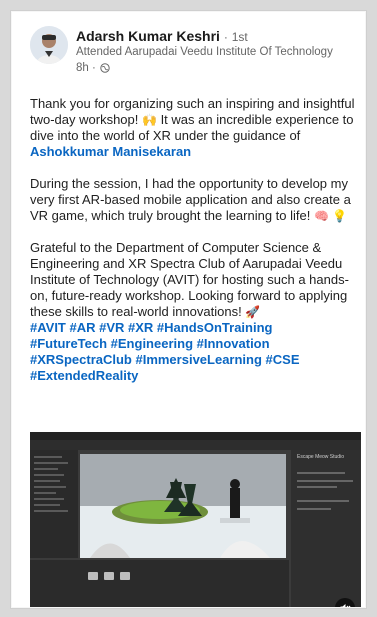 This screenshot has height=617, width=377. I want to click on raised-hands-emoji: 🙌, so click(149, 120).